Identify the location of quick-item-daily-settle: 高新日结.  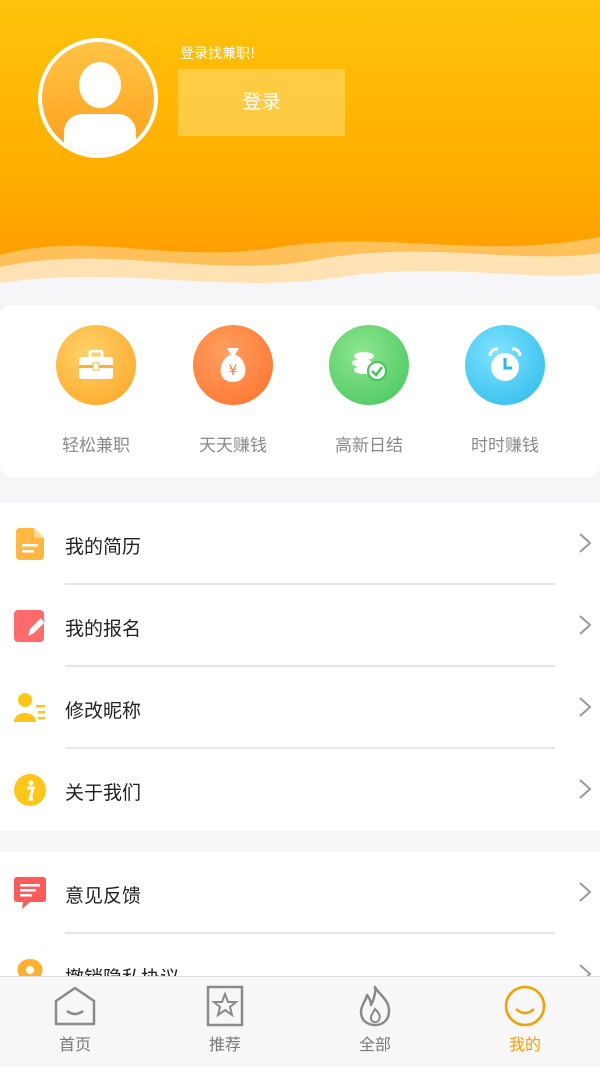
(369, 390).